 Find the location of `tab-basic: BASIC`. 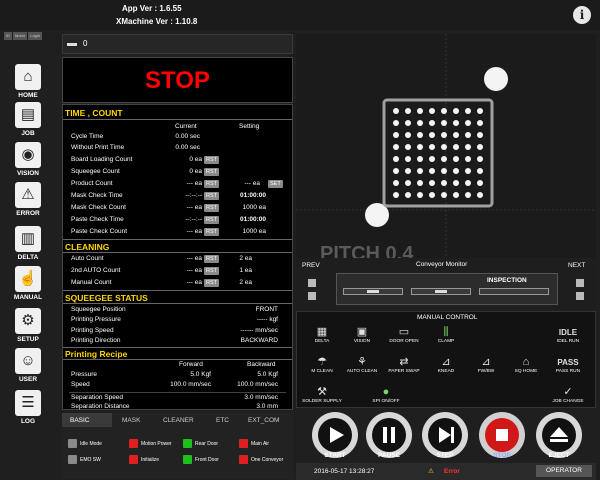

tab-basic: BASIC is located at coordinates (80, 420).